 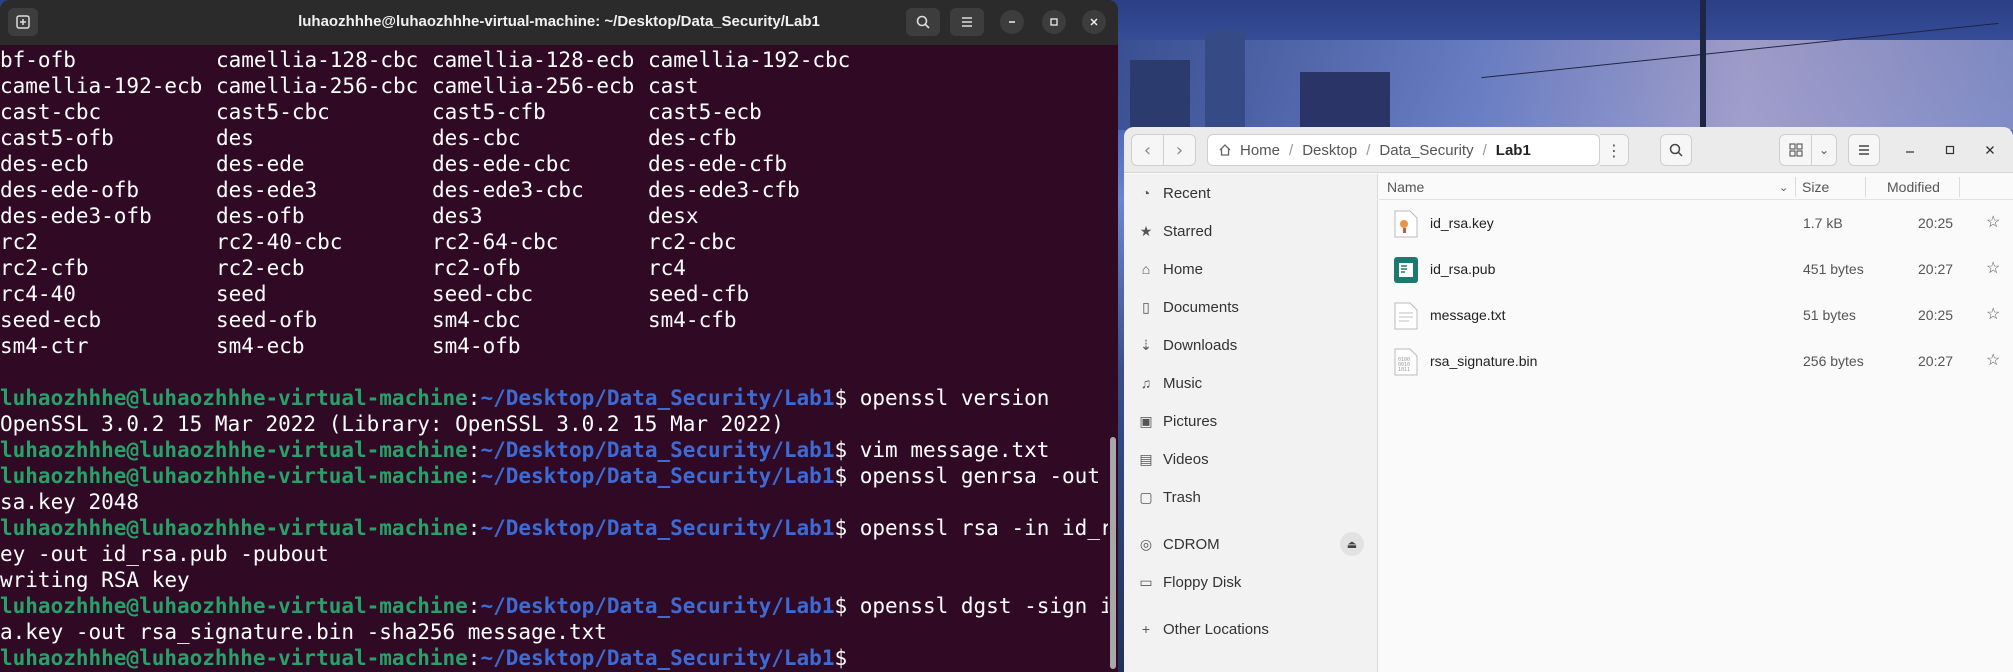 What do you see at coordinates (51, 112) in the screenshot?
I see `cipher-name: cast-cbc` at bounding box center [51, 112].